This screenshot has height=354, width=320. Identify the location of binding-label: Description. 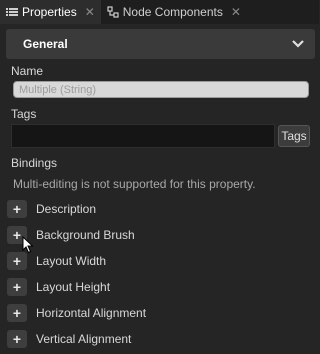
(66, 209).